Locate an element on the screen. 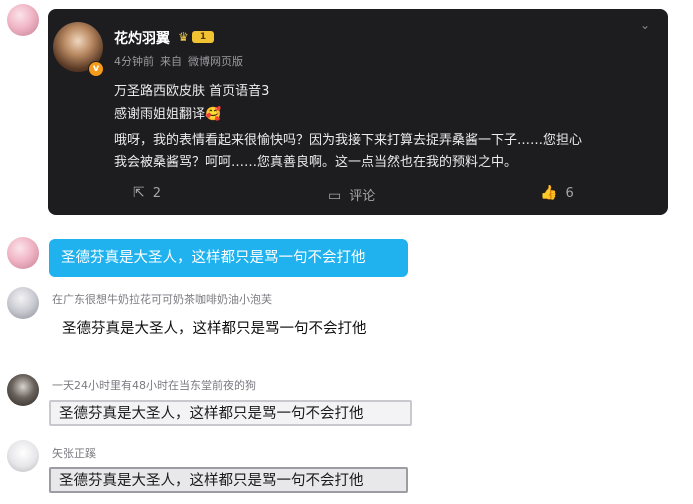  repost-button: ⇱ 2 is located at coordinates (147, 193).